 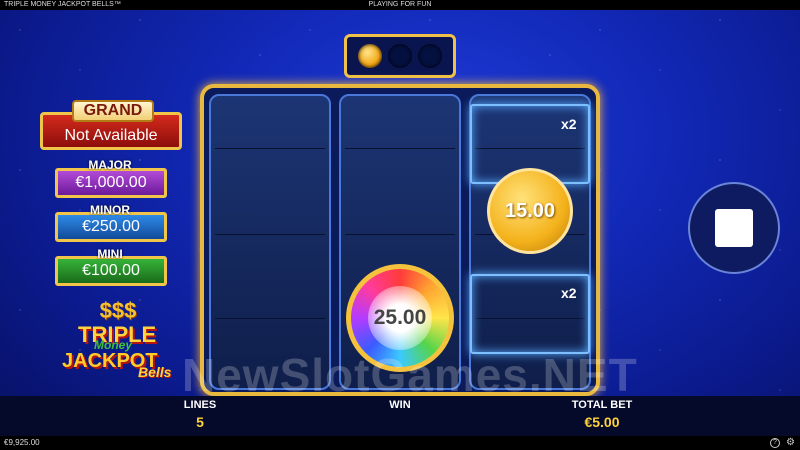 I want to click on watermark: NewSlotGames.NET, so click(x=410, y=375).